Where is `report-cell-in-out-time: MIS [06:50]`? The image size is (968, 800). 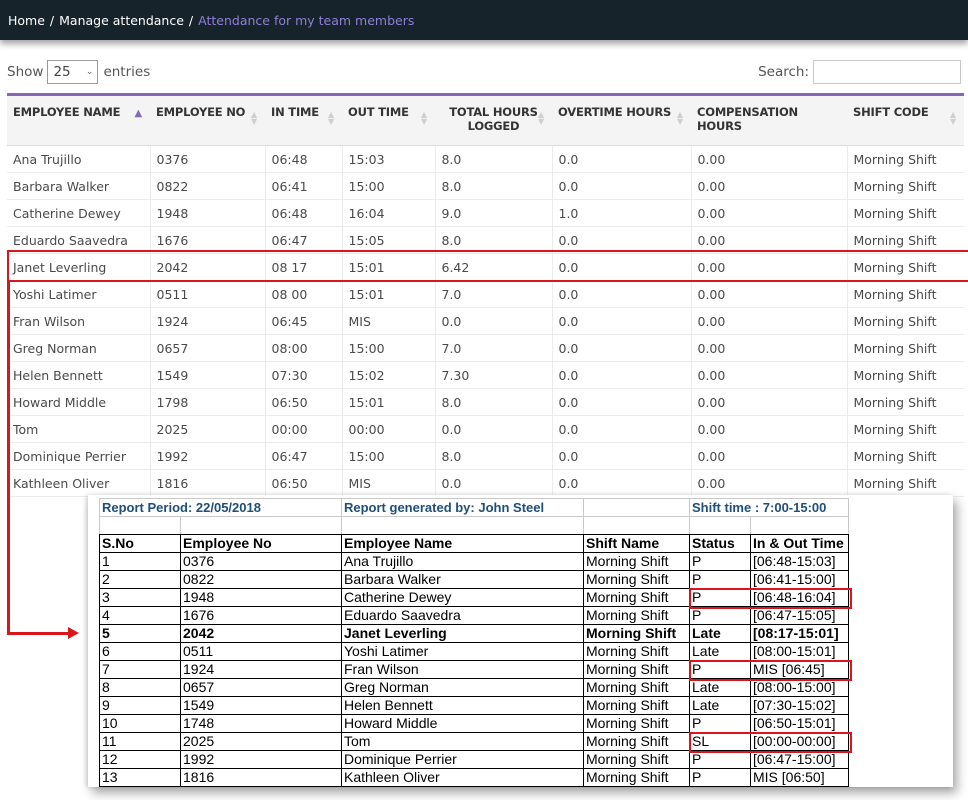
report-cell-in-out-time: MIS [06:50] is located at coordinates (799, 777).